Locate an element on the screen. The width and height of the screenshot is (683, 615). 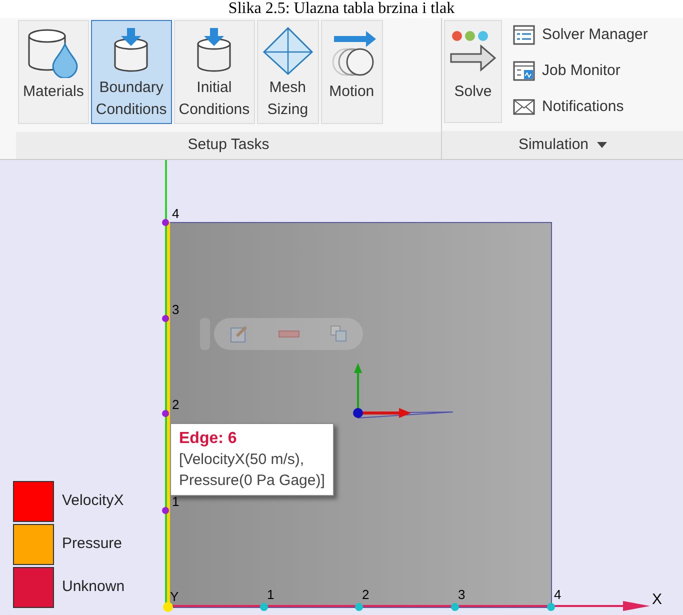
list-window-icon is located at coordinates (524, 35).